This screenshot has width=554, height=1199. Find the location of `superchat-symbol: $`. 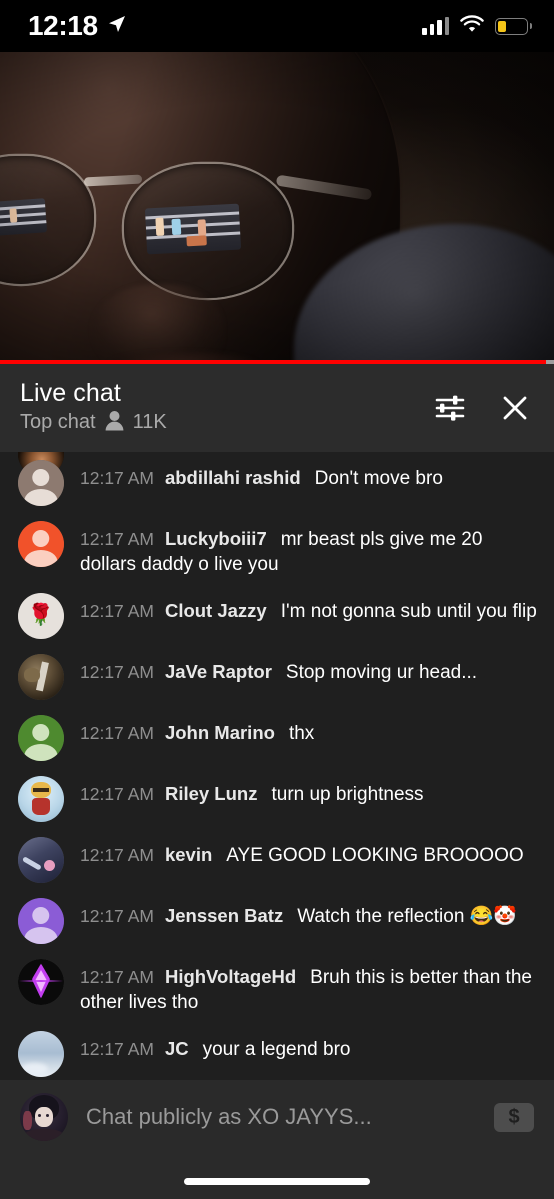

superchat-symbol: $ is located at coordinates (514, 1117).